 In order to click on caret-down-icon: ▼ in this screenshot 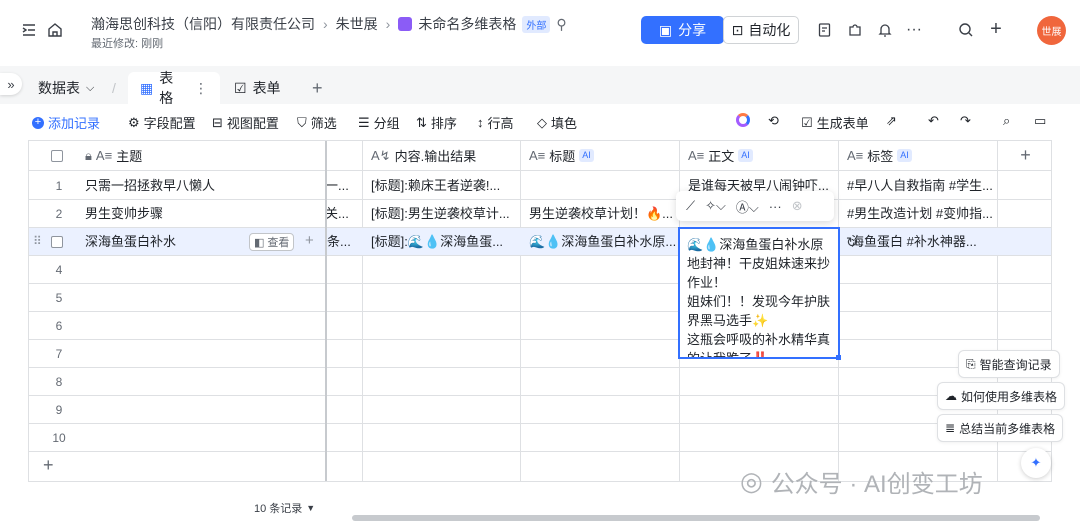, I will do `click(311, 508)`.